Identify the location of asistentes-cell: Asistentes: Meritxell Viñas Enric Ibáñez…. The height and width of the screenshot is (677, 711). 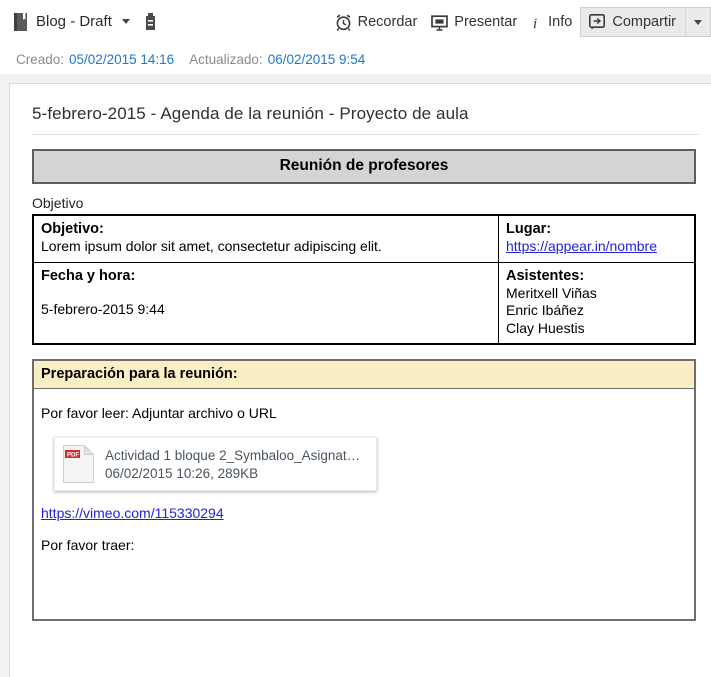
(597, 303).